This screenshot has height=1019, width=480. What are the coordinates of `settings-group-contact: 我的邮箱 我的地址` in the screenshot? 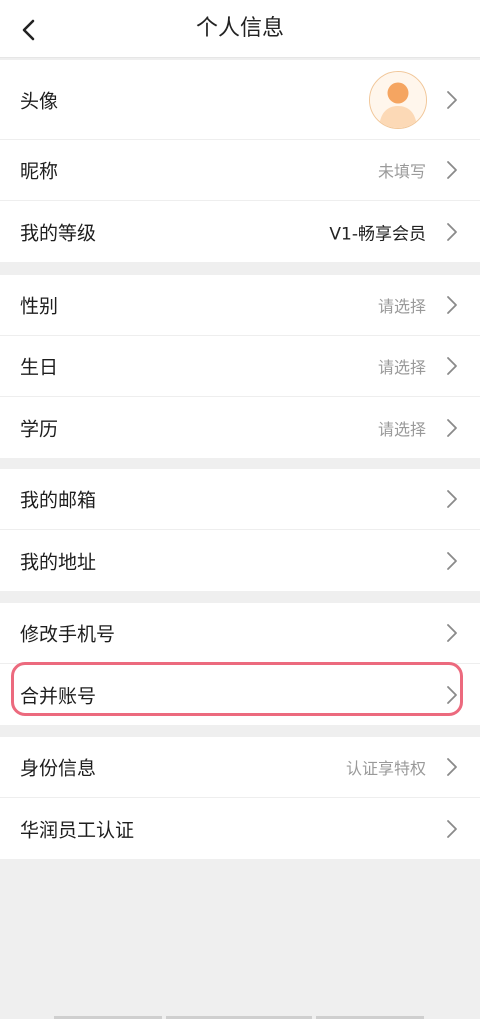 It's located at (240, 530).